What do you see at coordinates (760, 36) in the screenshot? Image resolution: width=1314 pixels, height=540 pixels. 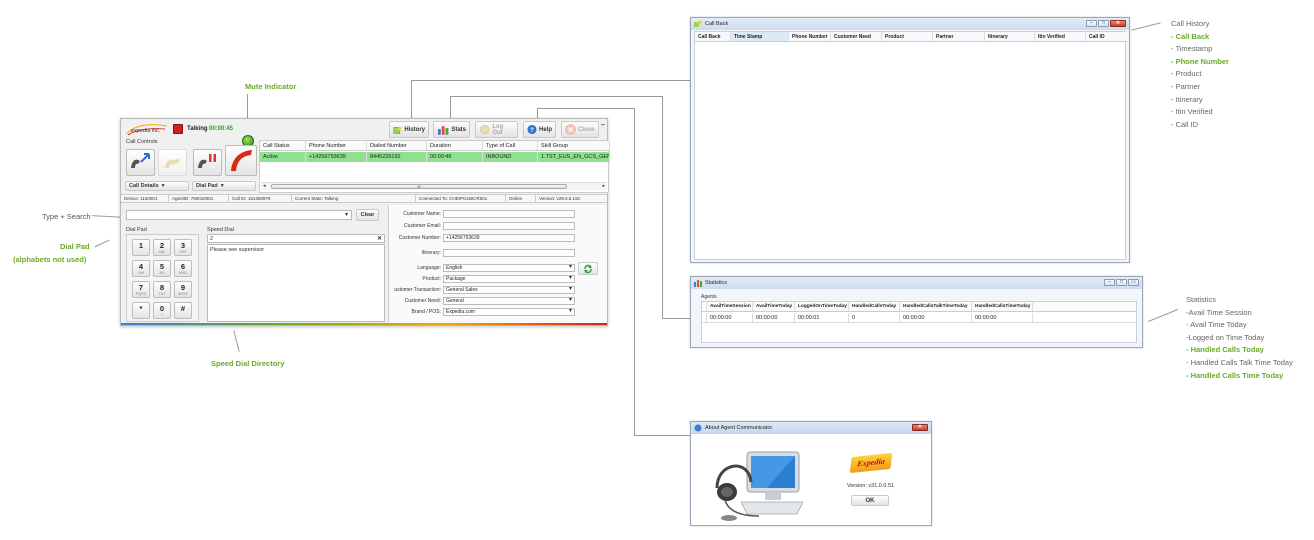 I see `grid-column-header: Time Stamp` at bounding box center [760, 36].